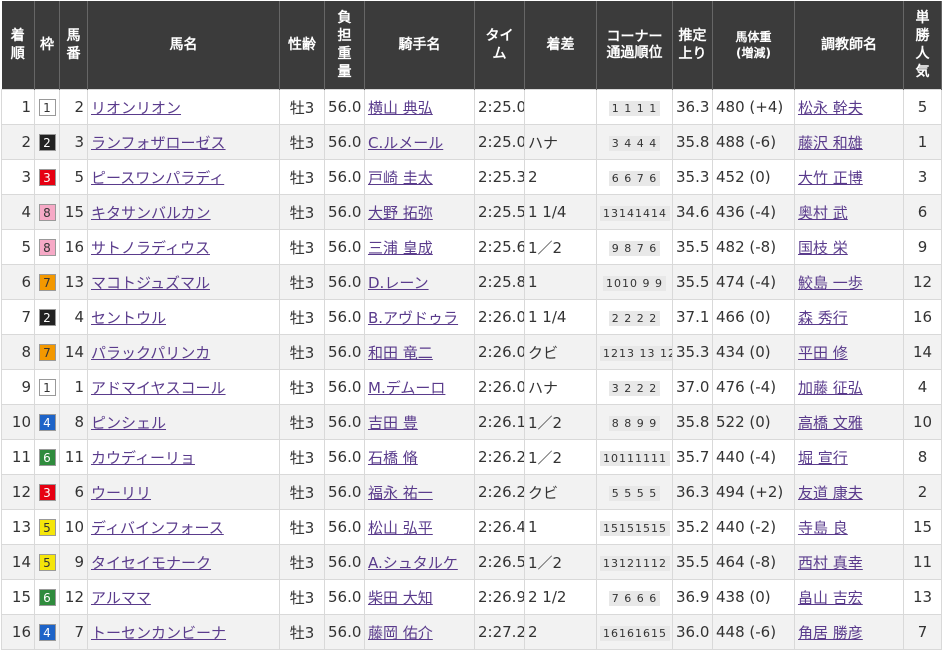 This screenshot has height=660, width=942. I want to click on margin-cell: 1, so click(560, 282).